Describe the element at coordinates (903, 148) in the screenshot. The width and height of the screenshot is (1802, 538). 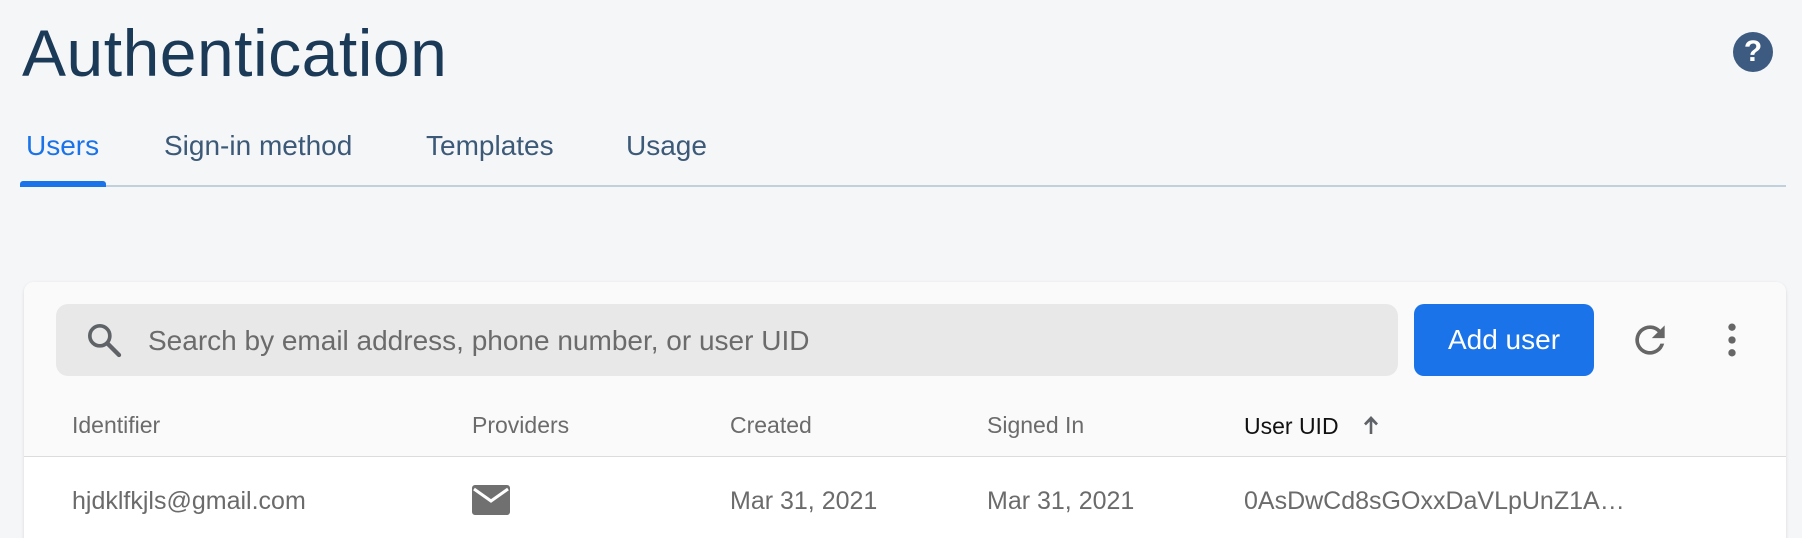
I see `tab-bar: Users Sign-in method Templates Usage` at that location.